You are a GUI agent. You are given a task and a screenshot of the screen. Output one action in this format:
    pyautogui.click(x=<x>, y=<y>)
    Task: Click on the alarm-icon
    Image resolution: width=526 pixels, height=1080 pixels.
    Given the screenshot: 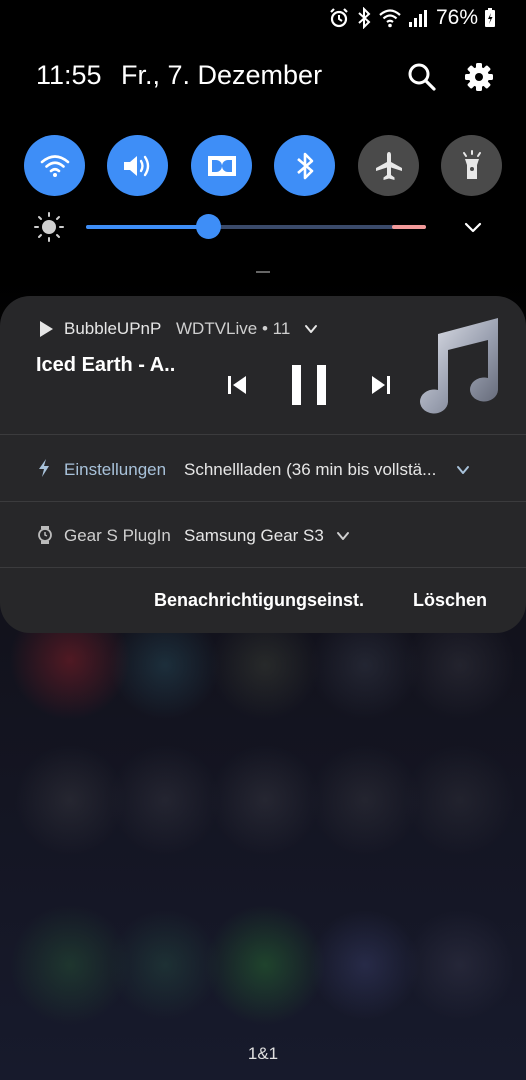 What is the action you would take?
    pyautogui.click(x=339, y=18)
    